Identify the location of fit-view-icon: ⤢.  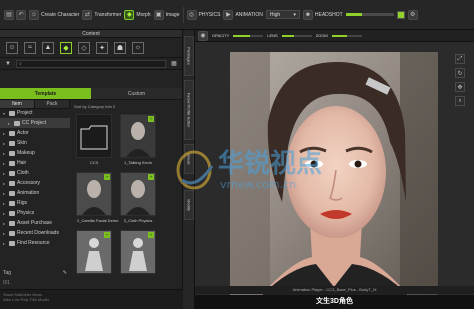
(460, 59).